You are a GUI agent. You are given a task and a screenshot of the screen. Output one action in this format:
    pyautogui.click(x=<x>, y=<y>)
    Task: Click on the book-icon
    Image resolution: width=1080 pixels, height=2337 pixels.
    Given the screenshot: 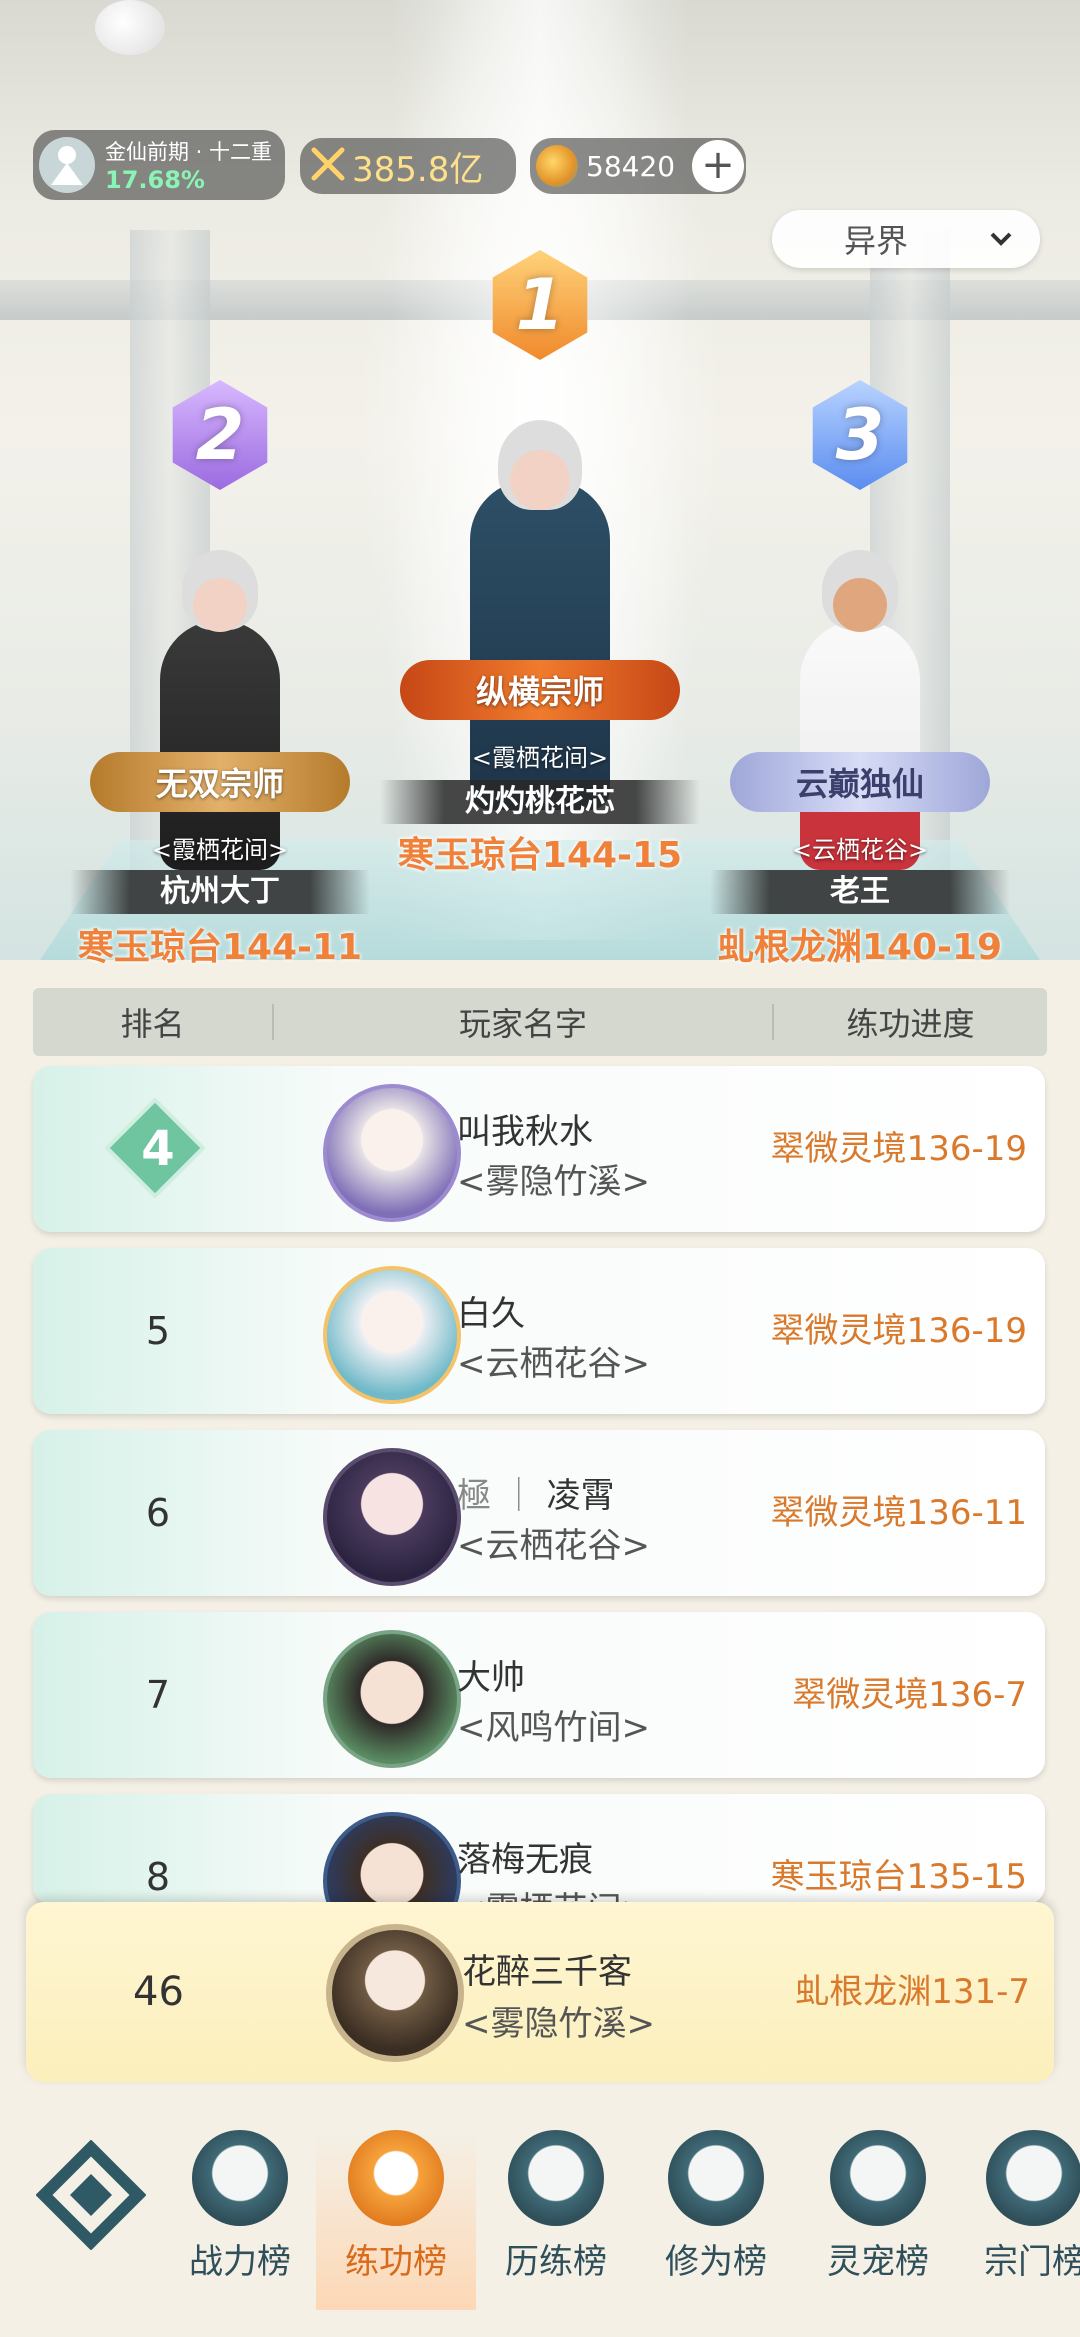 What is the action you would take?
    pyautogui.click(x=716, y=2178)
    